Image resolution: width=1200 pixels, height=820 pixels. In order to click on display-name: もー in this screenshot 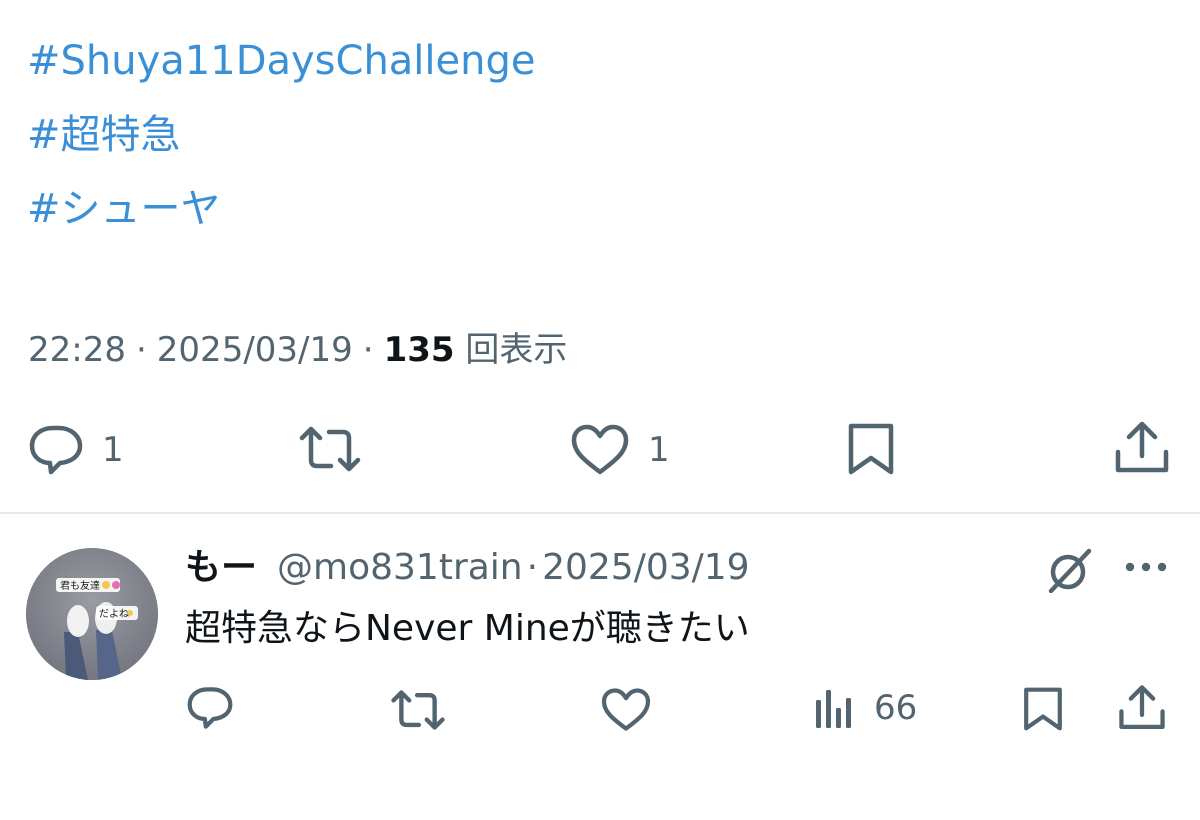, I will do `click(221, 567)`.